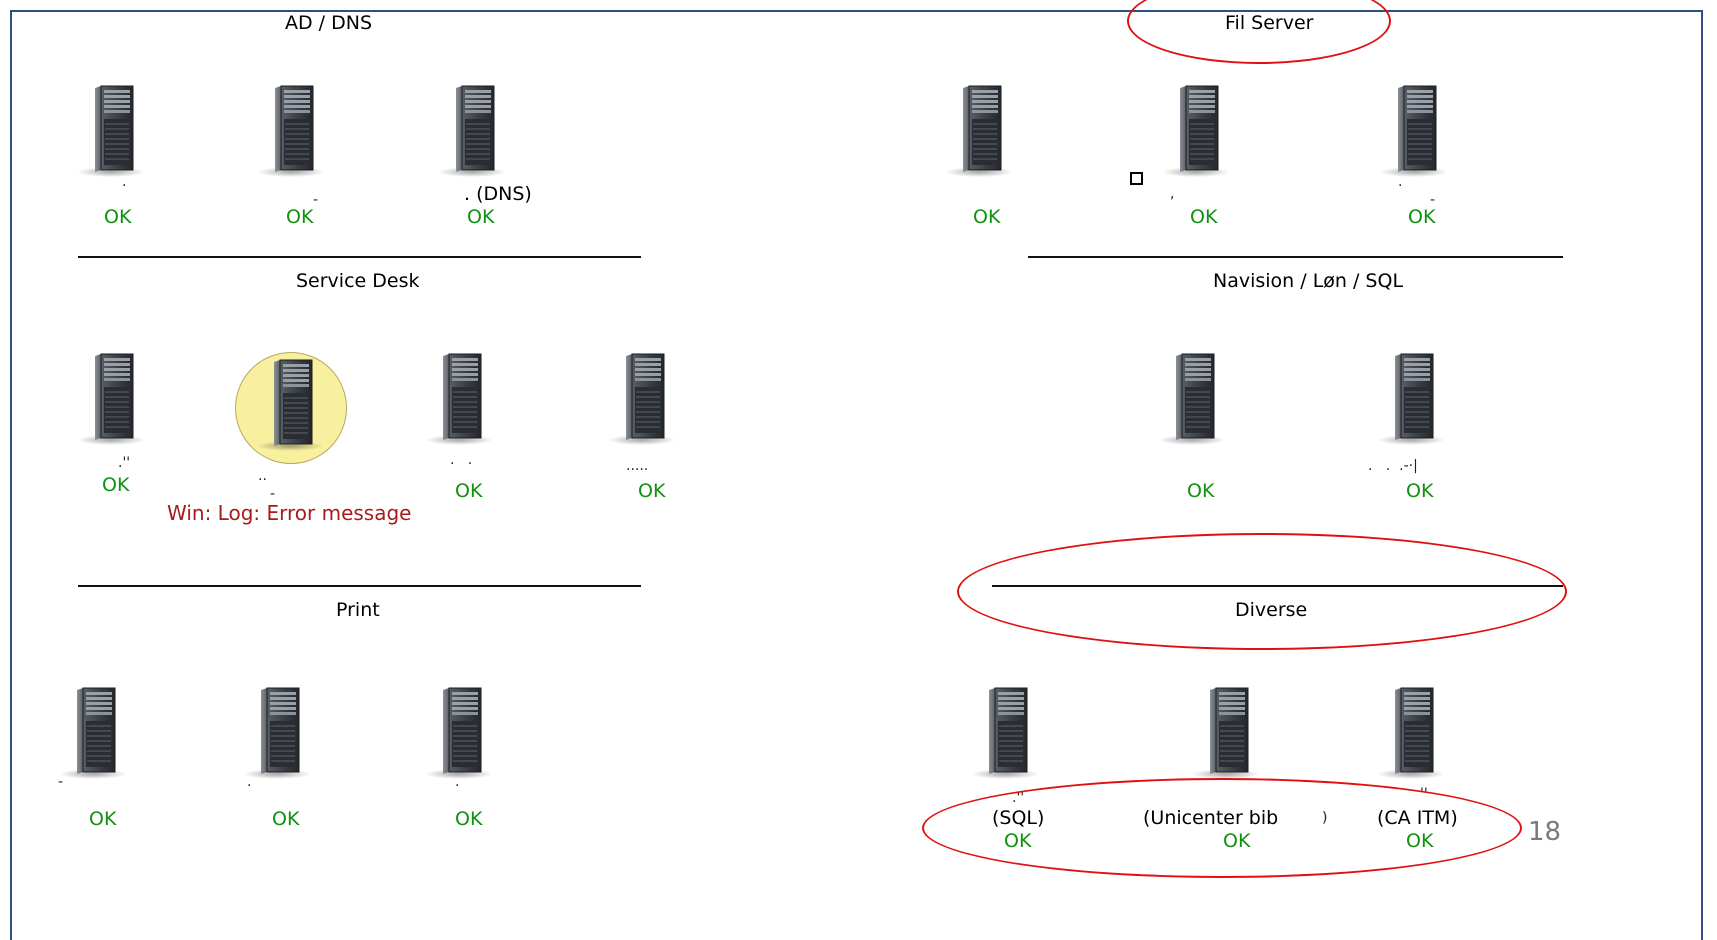 This screenshot has height=940, width=1717. What do you see at coordinates (358, 281) in the screenshot?
I see `group-title-service-desk: Service Desk` at bounding box center [358, 281].